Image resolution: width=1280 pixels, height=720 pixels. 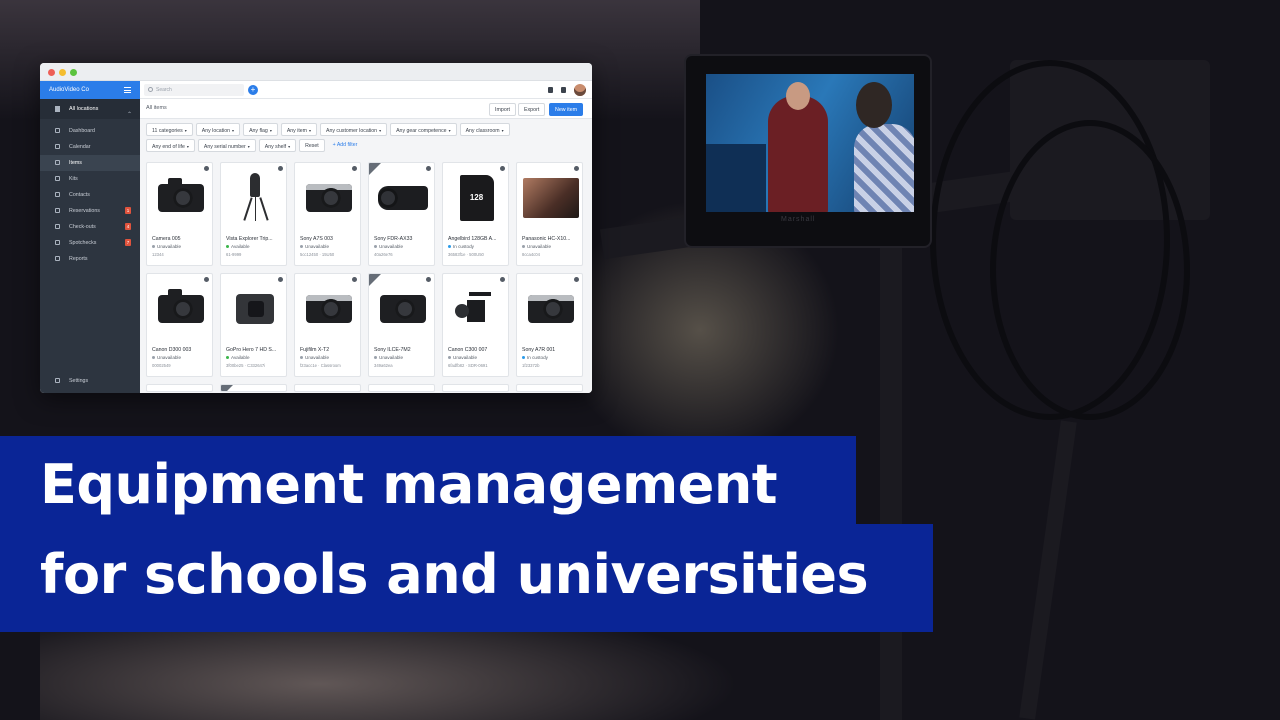 What do you see at coordinates (260, 129) in the screenshot?
I see `filter-flag: Any flag ▾` at bounding box center [260, 129].